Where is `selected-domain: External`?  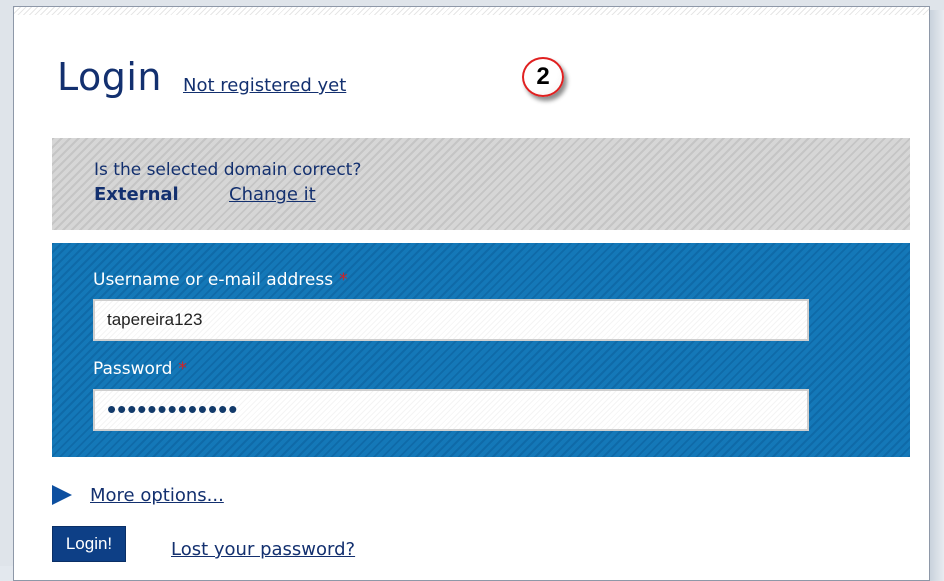
selected-domain: External is located at coordinates (136, 194).